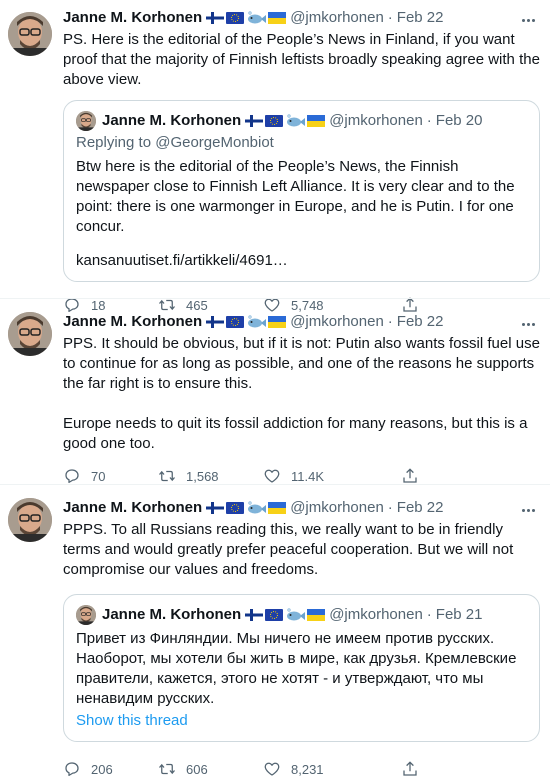  I want to click on show-thread-link: Show this thread, so click(301, 721).